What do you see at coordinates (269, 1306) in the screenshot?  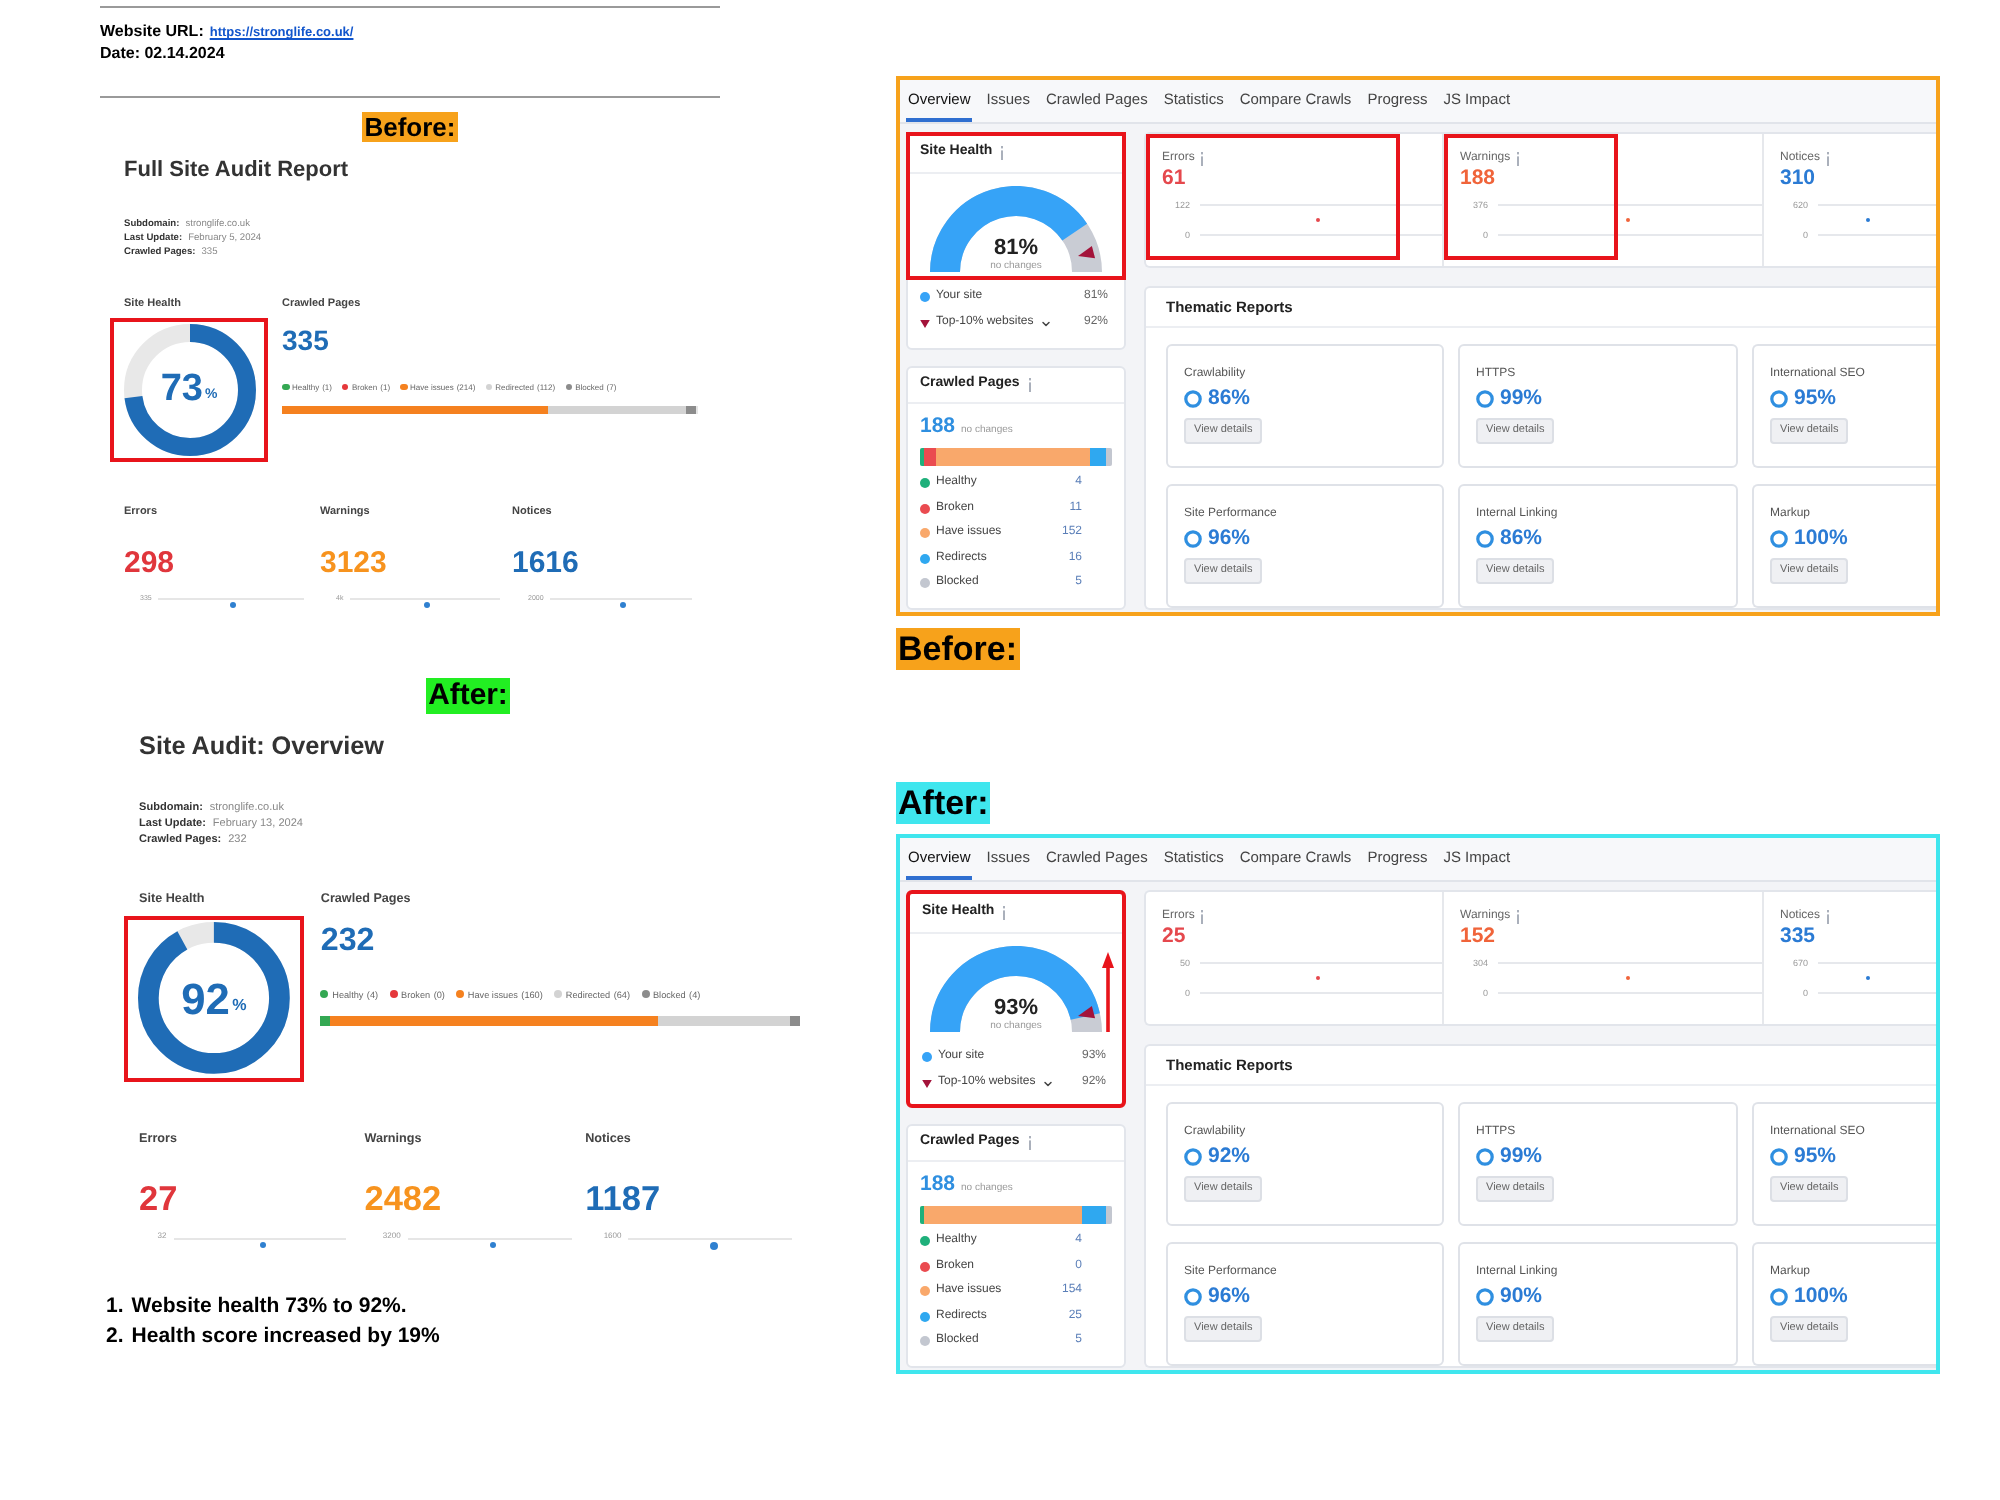 I see `note-text: Website health 73% to 92%.` at bounding box center [269, 1306].